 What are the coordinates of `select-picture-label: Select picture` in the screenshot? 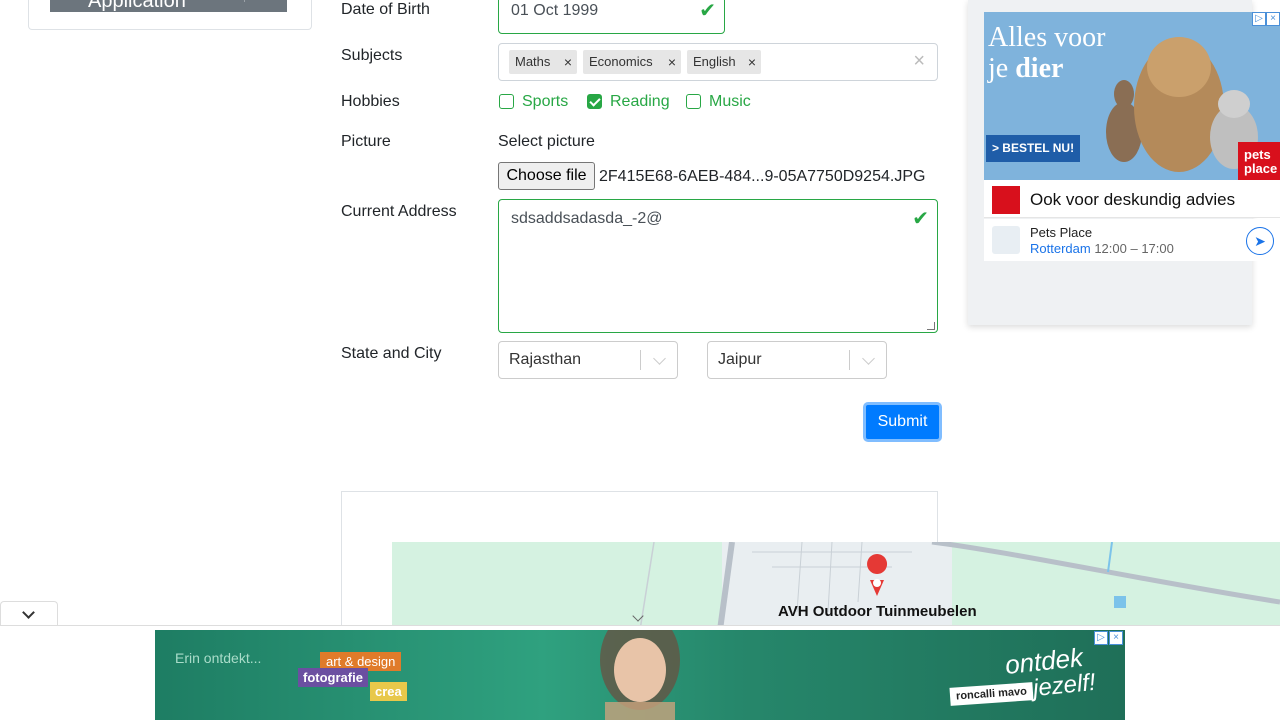 It's located at (546, 141).